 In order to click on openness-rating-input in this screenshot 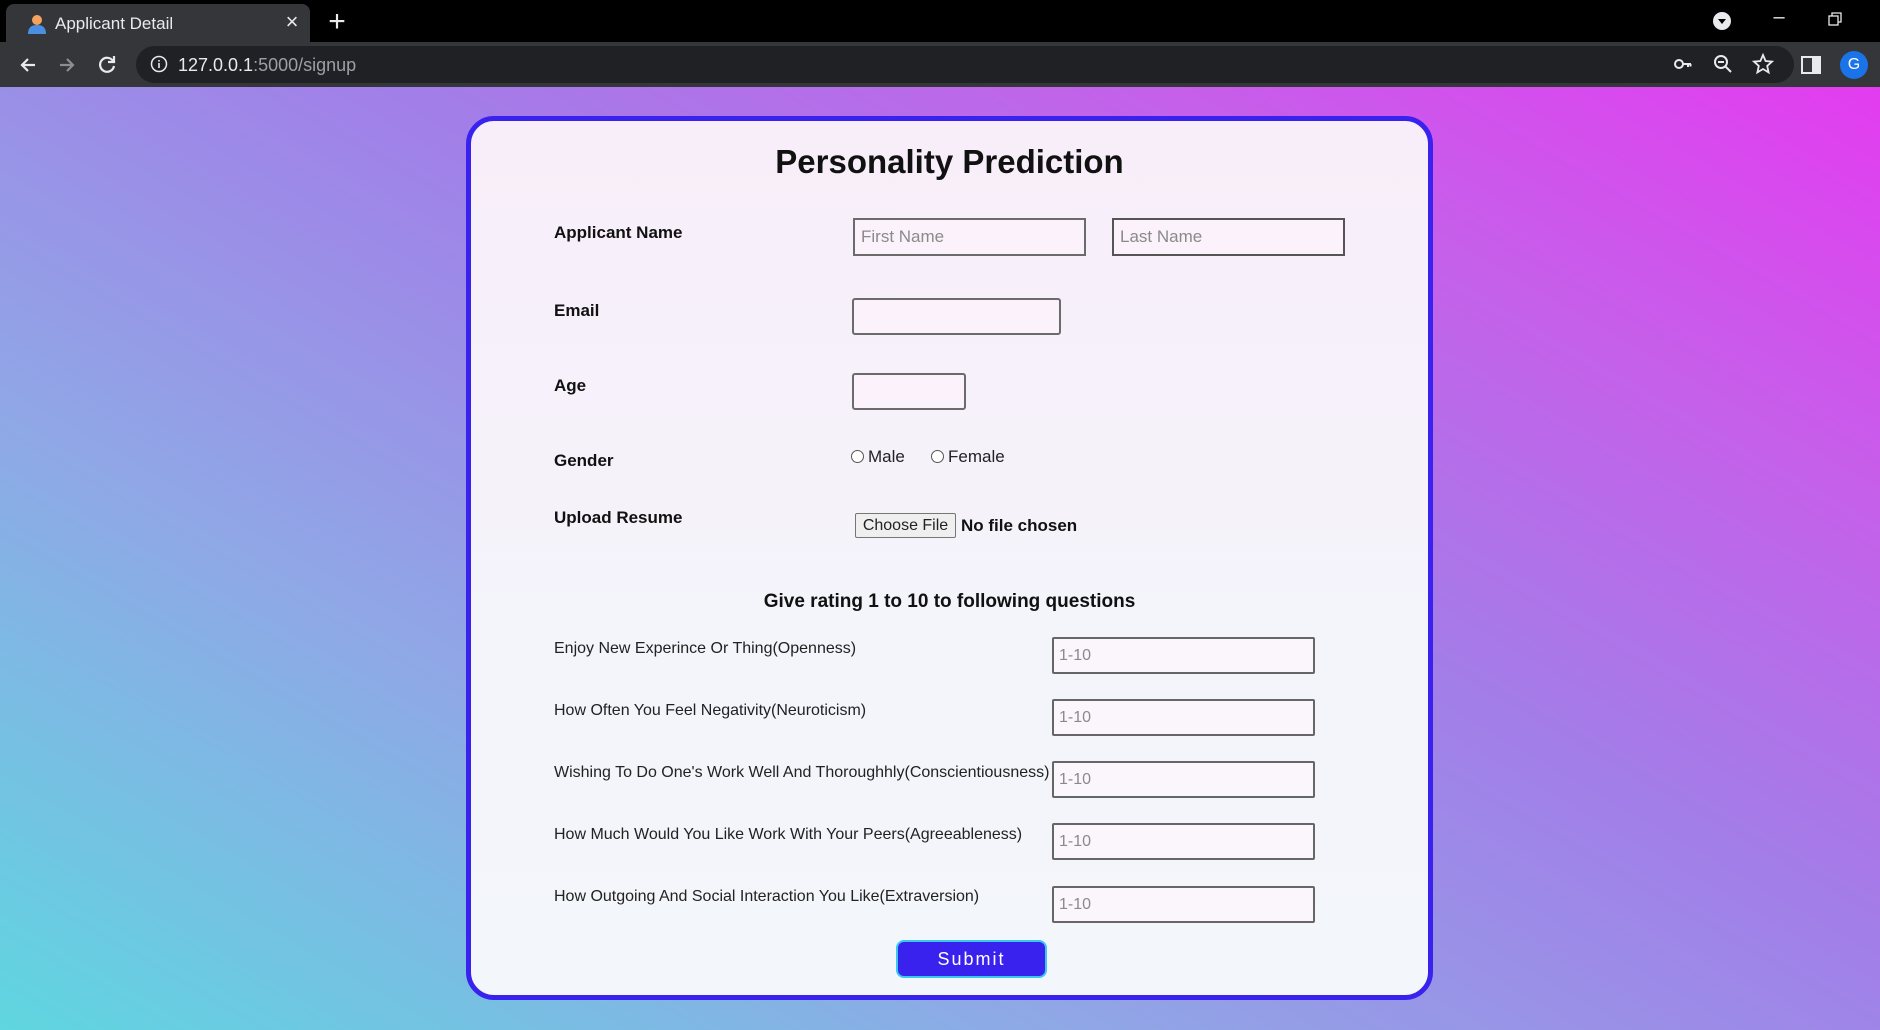, I will do `click(1183, 655)`.